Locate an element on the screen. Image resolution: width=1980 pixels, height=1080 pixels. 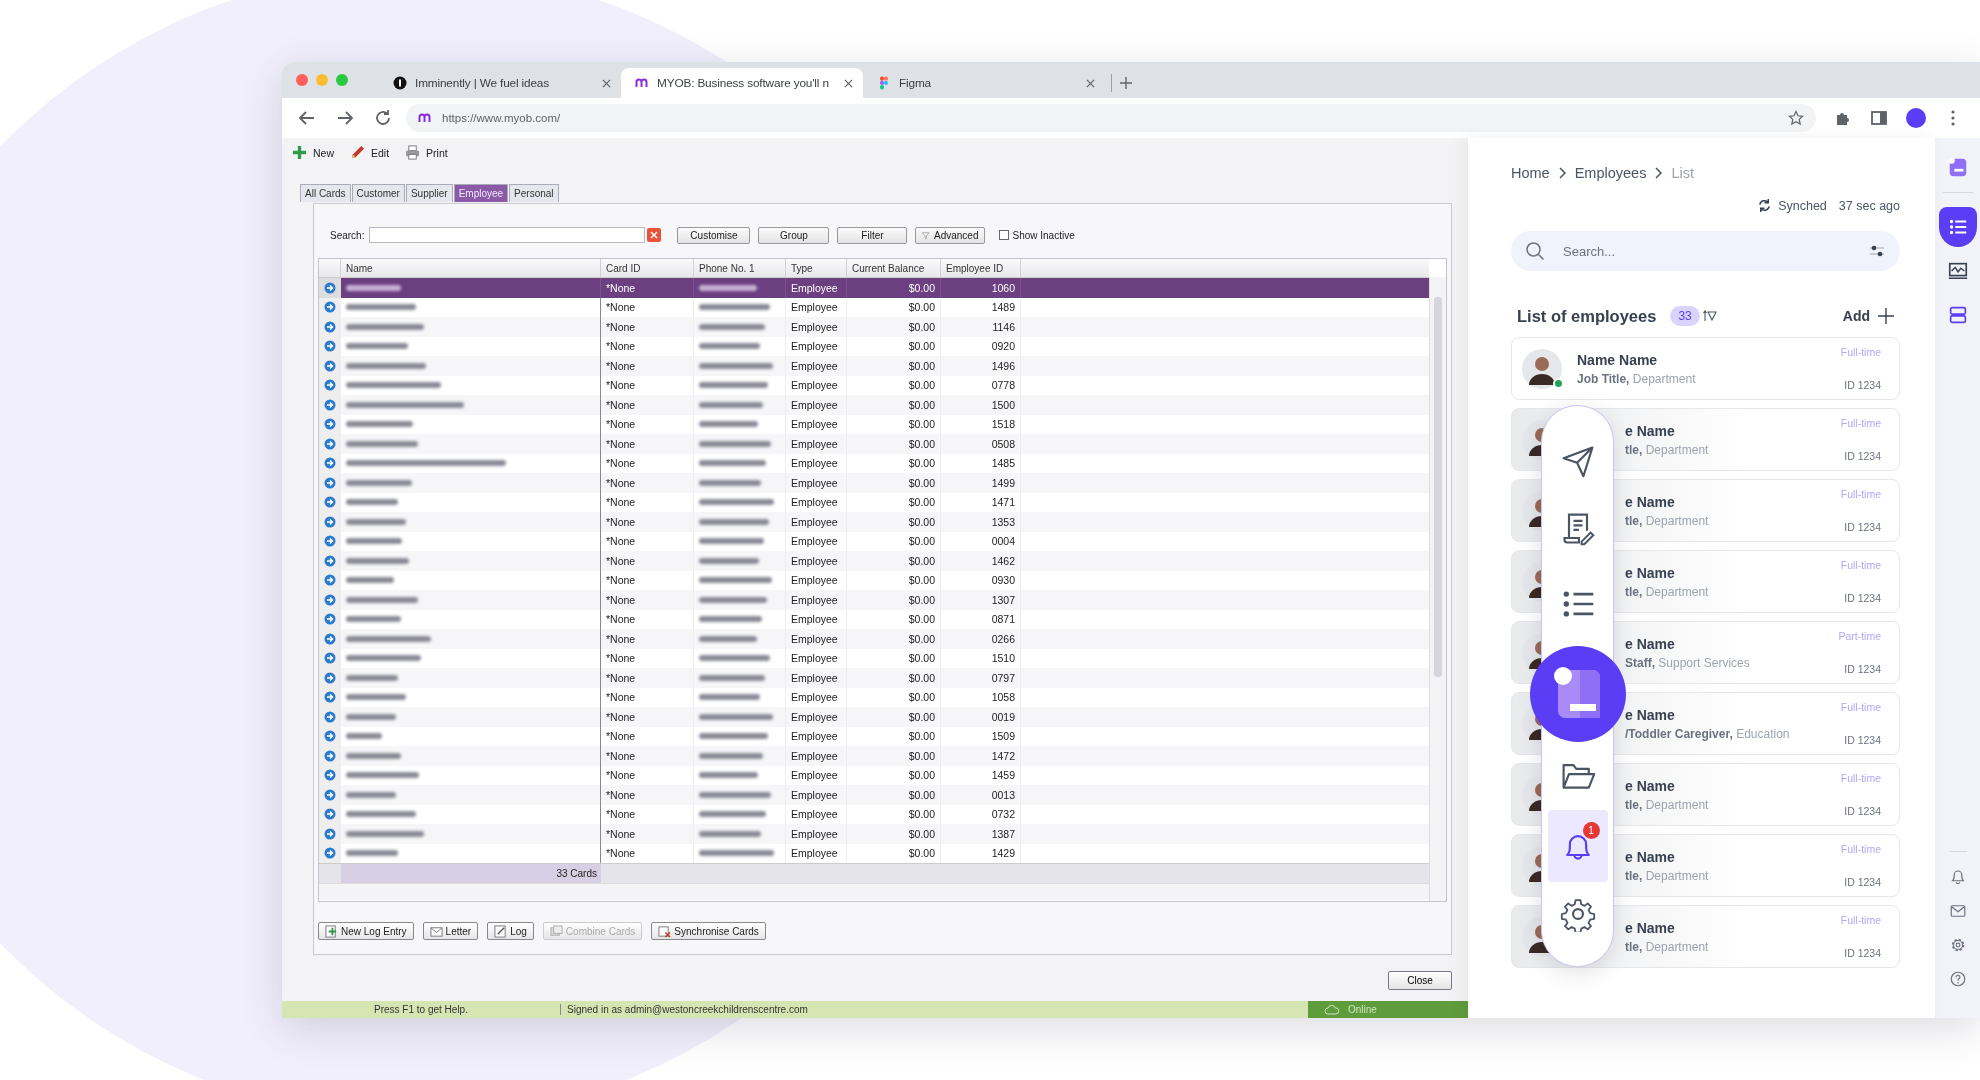
add-button: Add is located at coordinates (1868, 316).